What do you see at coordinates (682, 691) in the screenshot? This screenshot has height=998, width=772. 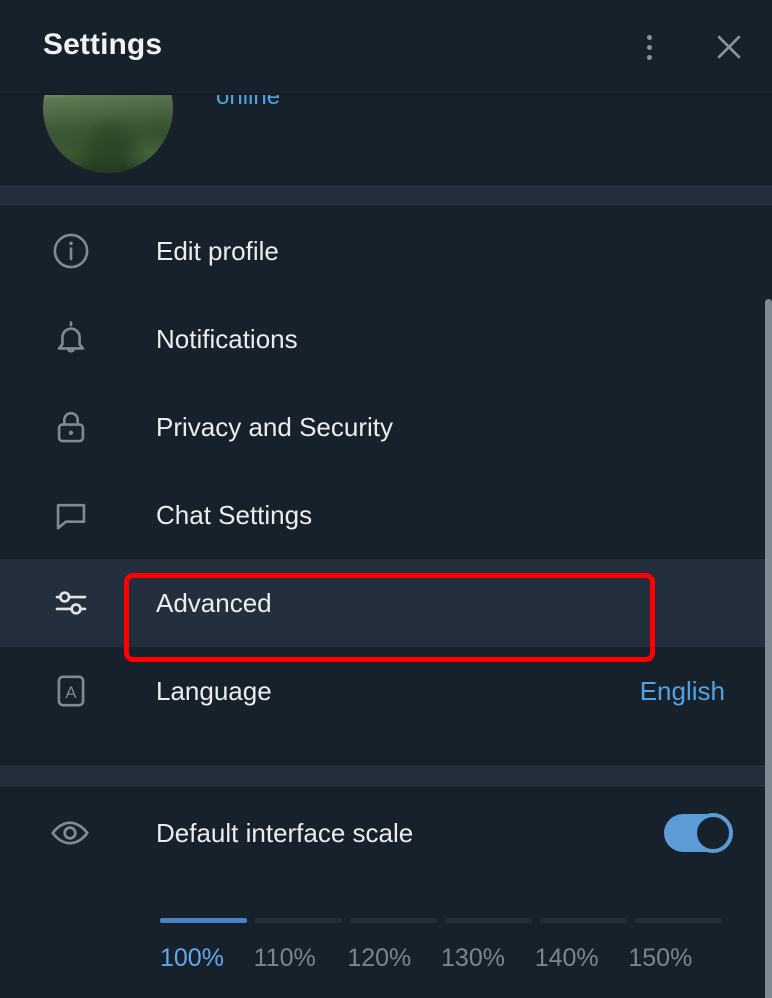 I see `language-value: English` at bounding box center [682, 691].